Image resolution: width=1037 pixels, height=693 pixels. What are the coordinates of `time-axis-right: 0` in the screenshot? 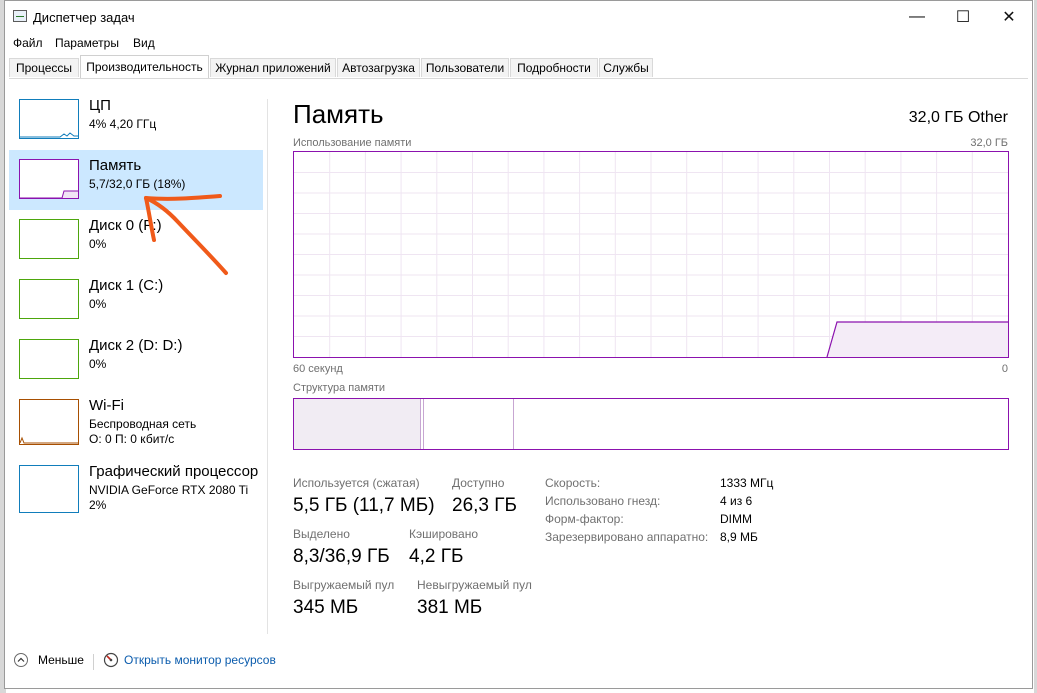 It's located at (1004, 369).